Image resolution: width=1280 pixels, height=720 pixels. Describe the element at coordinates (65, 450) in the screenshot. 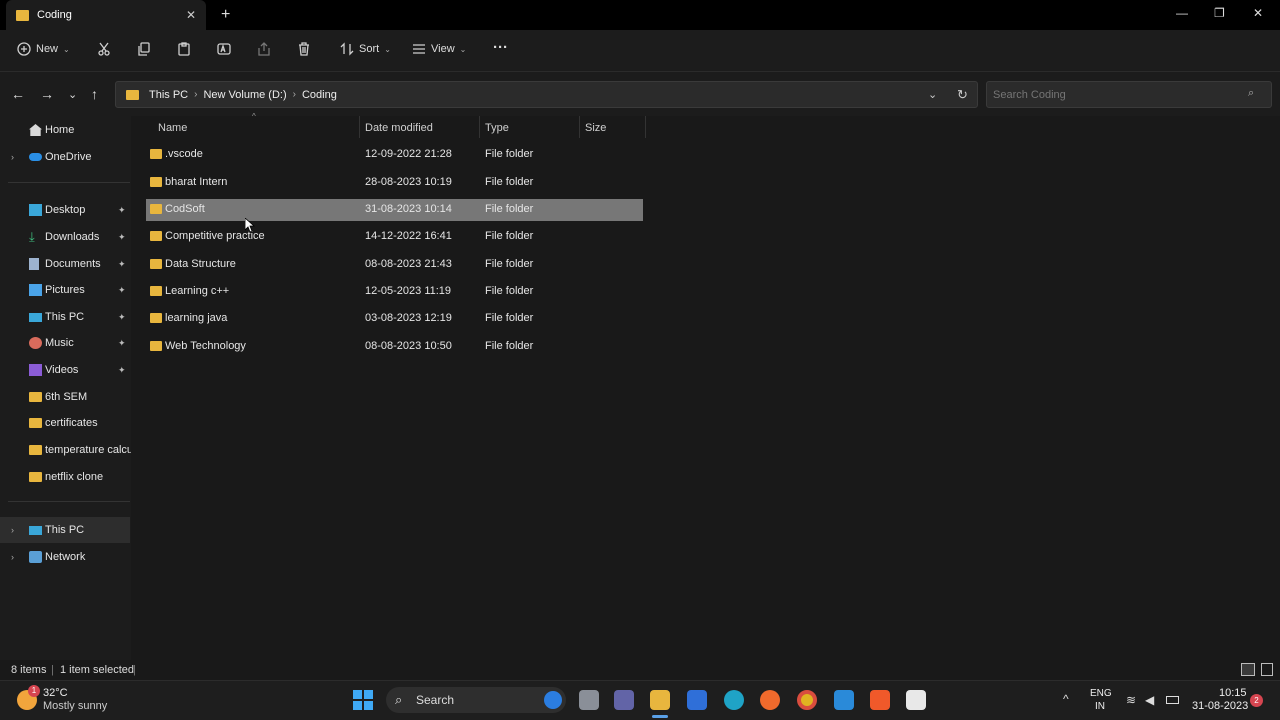

I see `sidebar-item-temperature-calculator: temperature calcula` at that location.